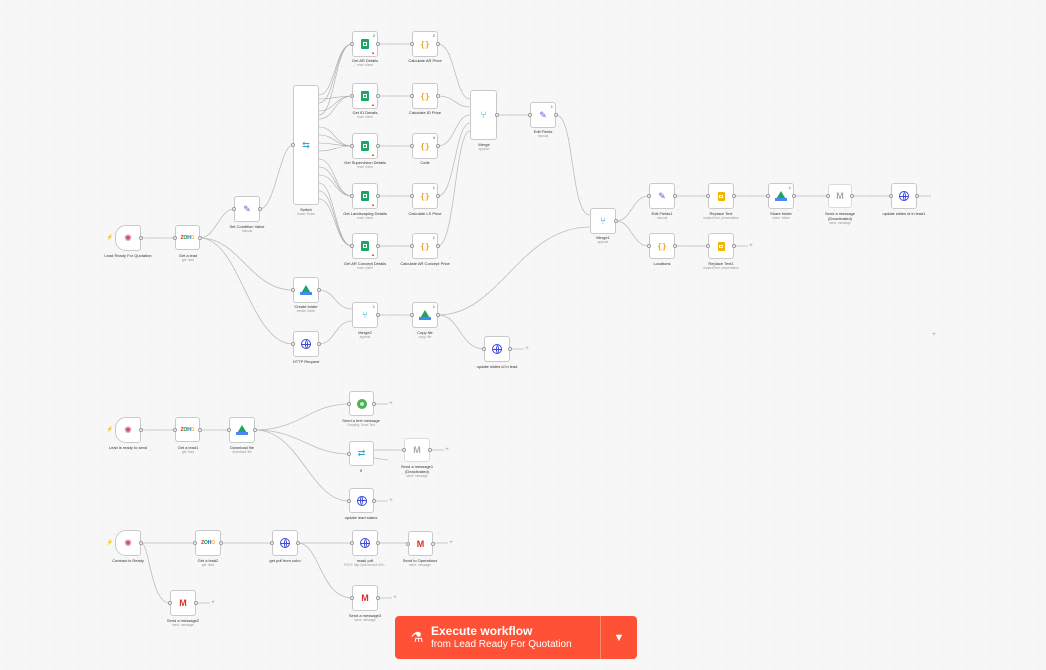  Describe the element at coordinates (365, 44) in the screenshot. I see `node-get-ar-details: 2 ▲` at that location.